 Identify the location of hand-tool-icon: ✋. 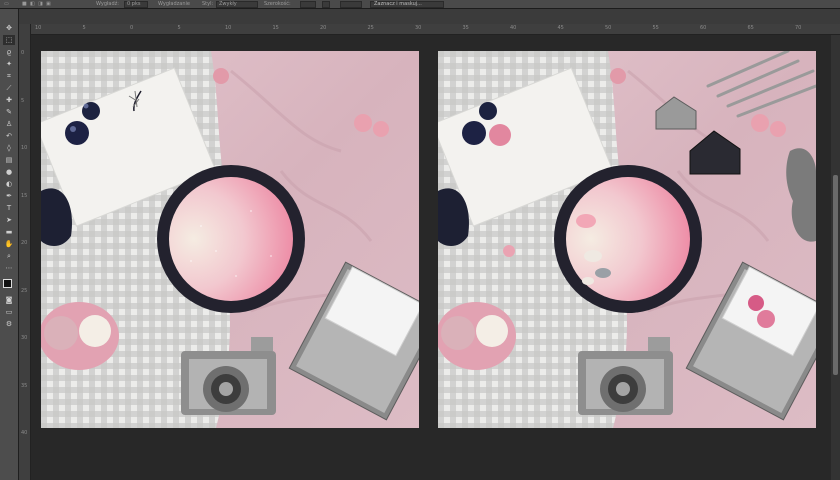
(9, 244).